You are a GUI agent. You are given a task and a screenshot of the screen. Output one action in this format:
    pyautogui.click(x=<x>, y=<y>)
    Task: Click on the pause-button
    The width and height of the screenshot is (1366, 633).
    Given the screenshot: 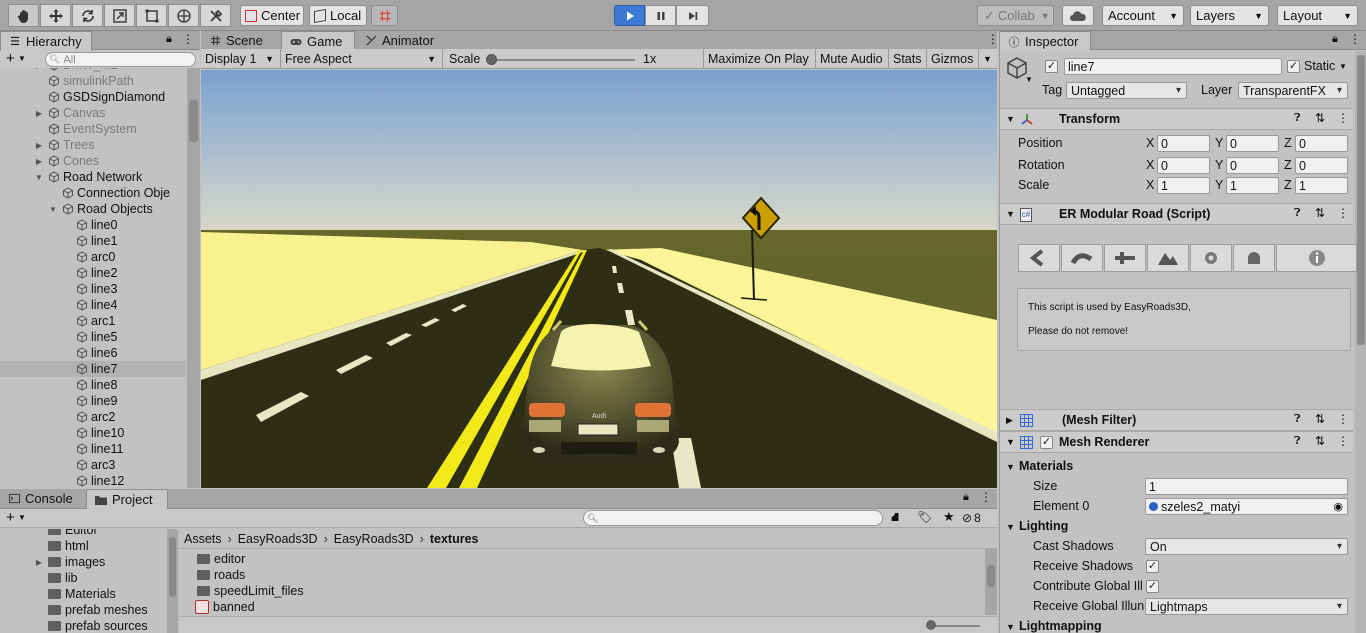 What is the action you would take?
    pyautogui.click(x=660, y=15)
    